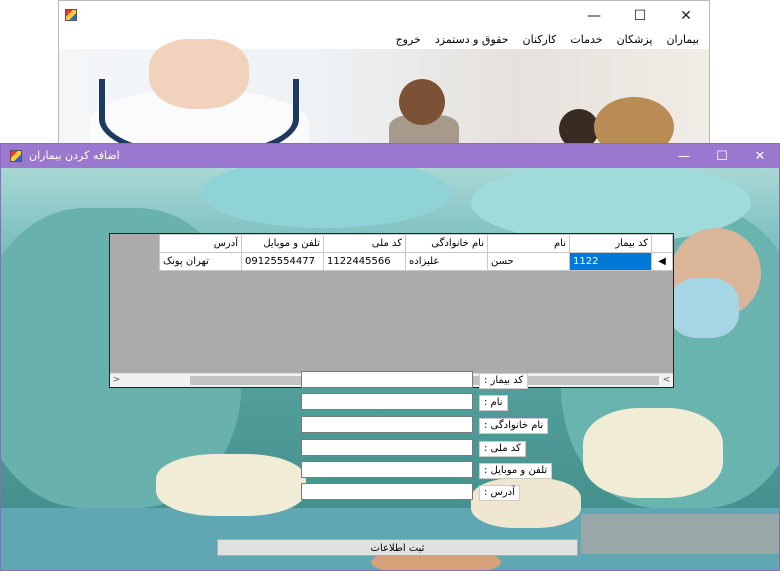 Image resolution: width=780 pixels, height=571 pixels. Describe the element at coordinates (282, 243) in the screenshot. I see `column-header: تلفن و موبایل` at that location.